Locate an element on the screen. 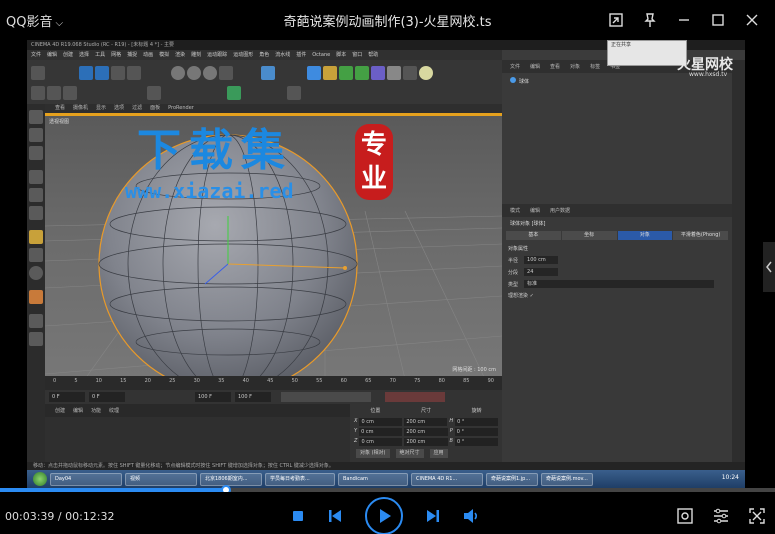 This screenshot has width=775, height=534. coord-size-mode-select: 绝对尺寸 is located at coordinates (409, 453).